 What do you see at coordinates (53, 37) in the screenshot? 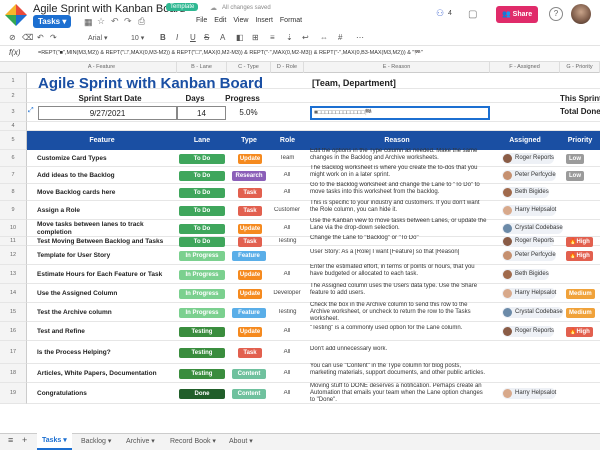
I see `redo-toolbar-icon: ↷` at bounding box center [53, 37].